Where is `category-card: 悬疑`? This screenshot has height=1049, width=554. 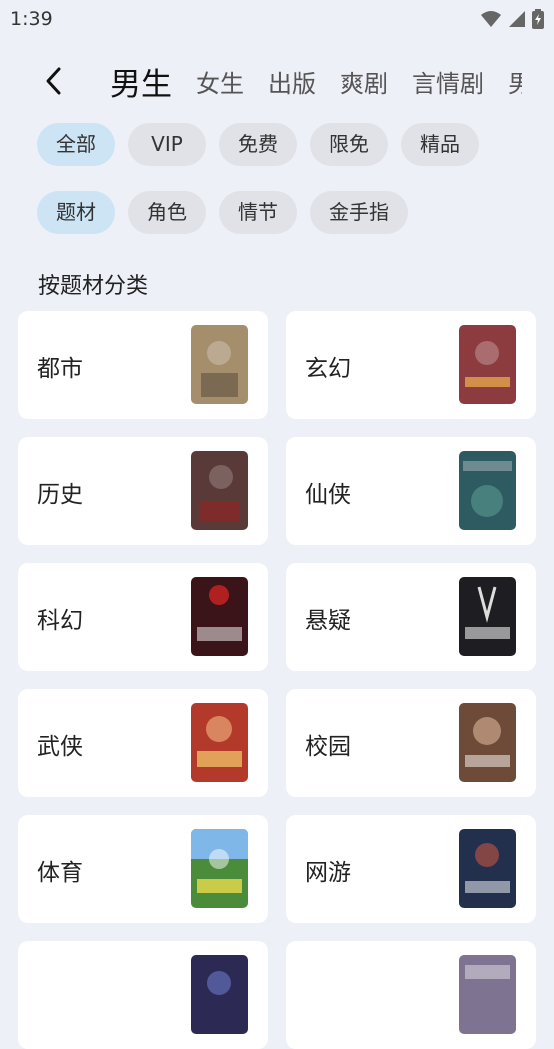
category-card: 悬疑 is located at coordinates (411, 617).